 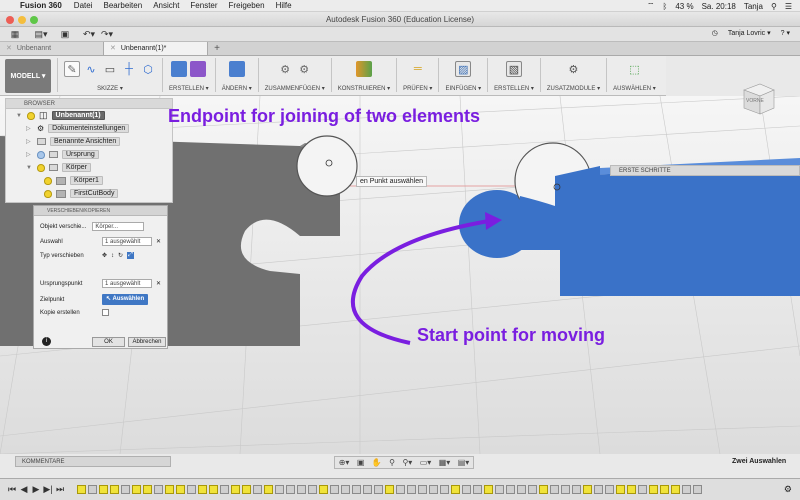 I want to click on user-menu: Tanja, so click(x=753, y=6).